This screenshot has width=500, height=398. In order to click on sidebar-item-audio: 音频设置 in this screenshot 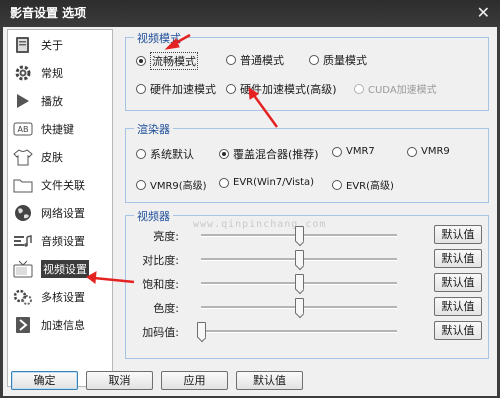, I will do `click(60, 241)`.